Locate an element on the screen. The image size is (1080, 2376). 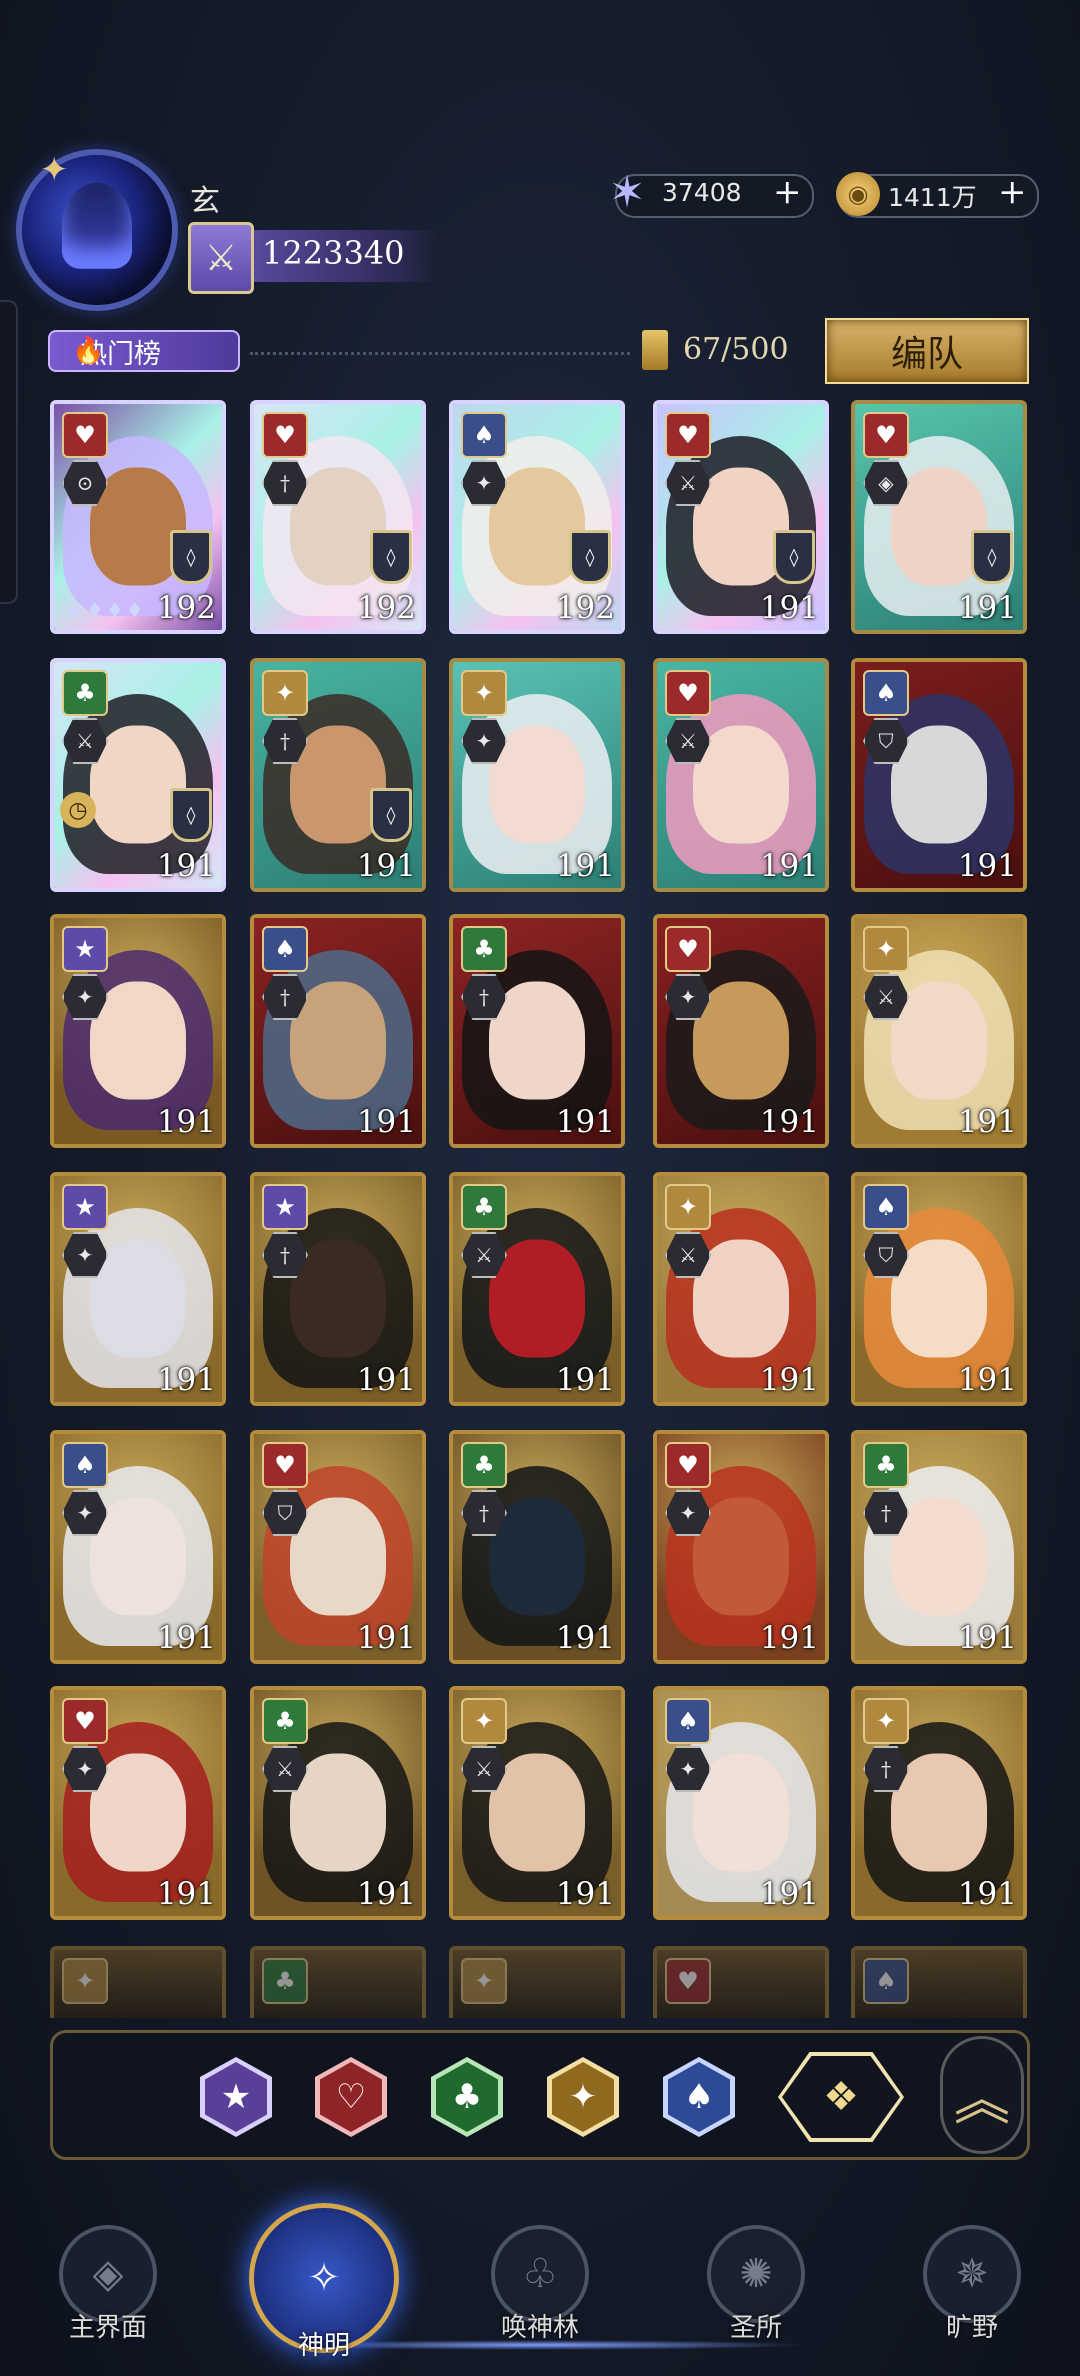
god-card: ✦ † 191 is located at coordinates (939, 1803).